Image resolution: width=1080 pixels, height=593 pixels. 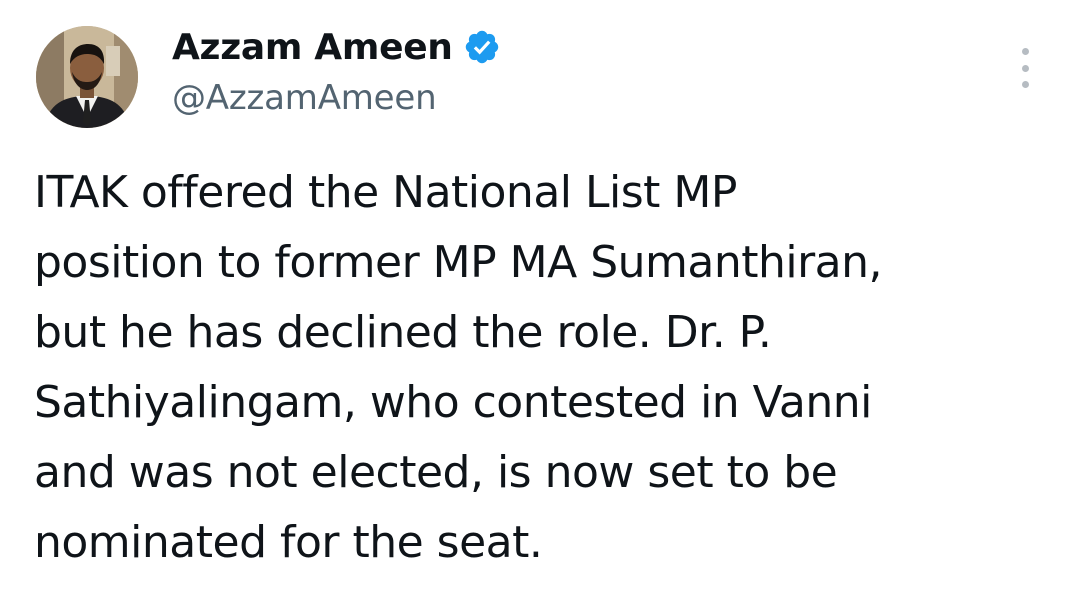 What do you see at coordinates (304, 98) in the screenshot?
I see `author-handle: @AzzamAmeen` at bounding box center [304, 98].